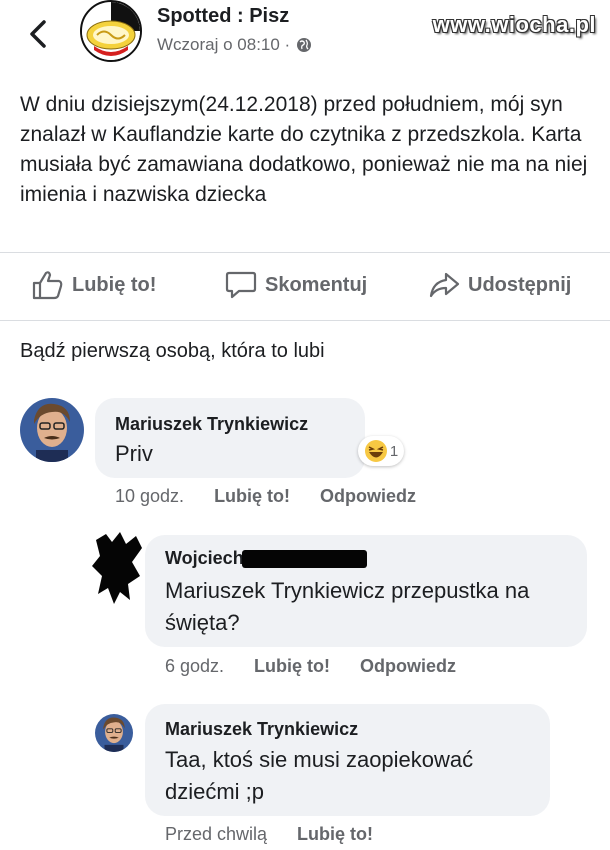  What do you see at coordinates (241, 285) in the screenshot?
I see `comment-icon` at bounding box center [241, 285].